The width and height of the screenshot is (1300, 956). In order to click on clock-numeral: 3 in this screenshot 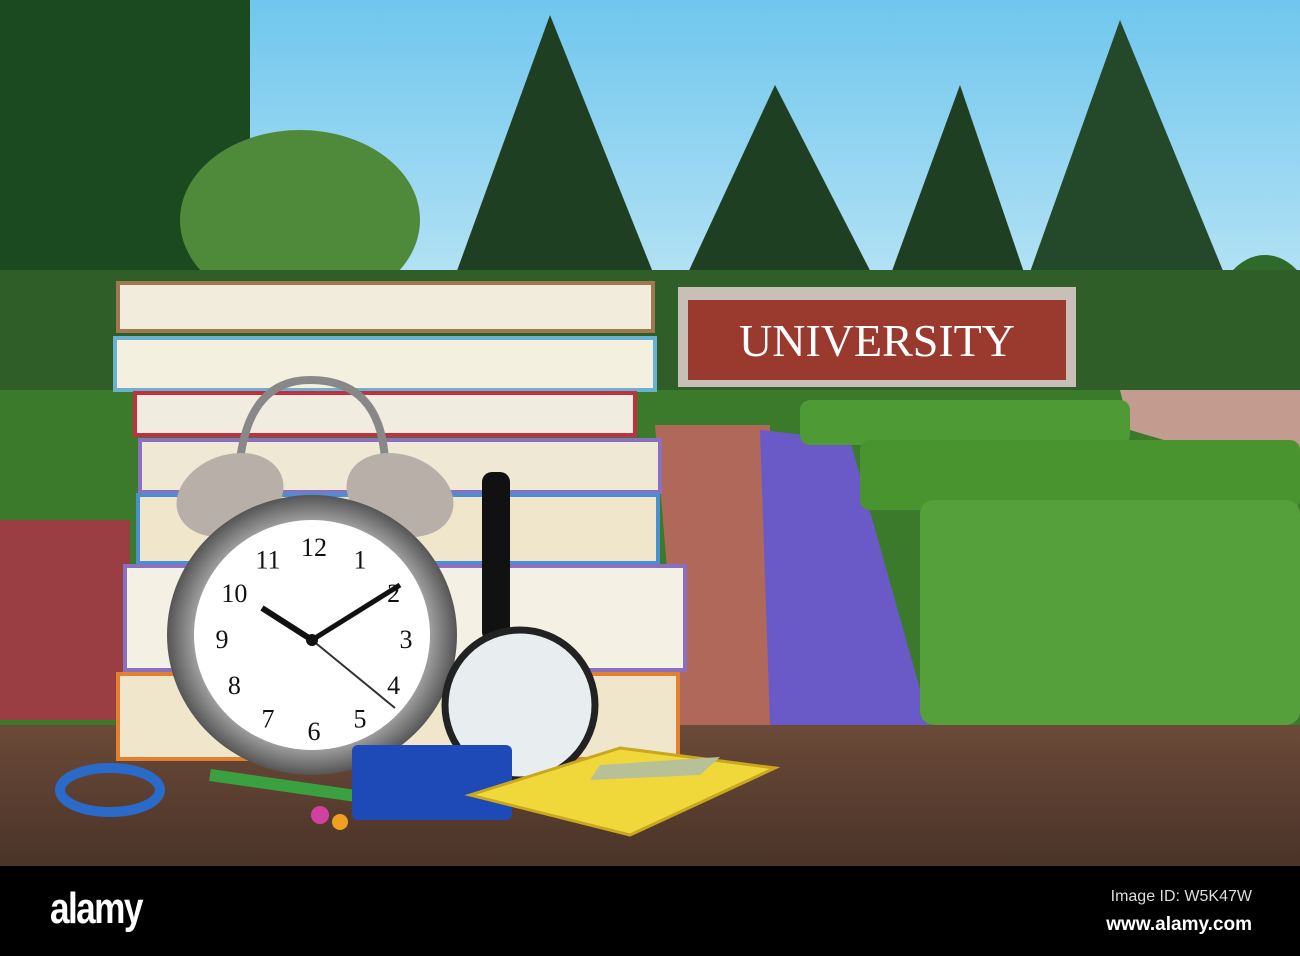, I will do `click(406, 639)`.